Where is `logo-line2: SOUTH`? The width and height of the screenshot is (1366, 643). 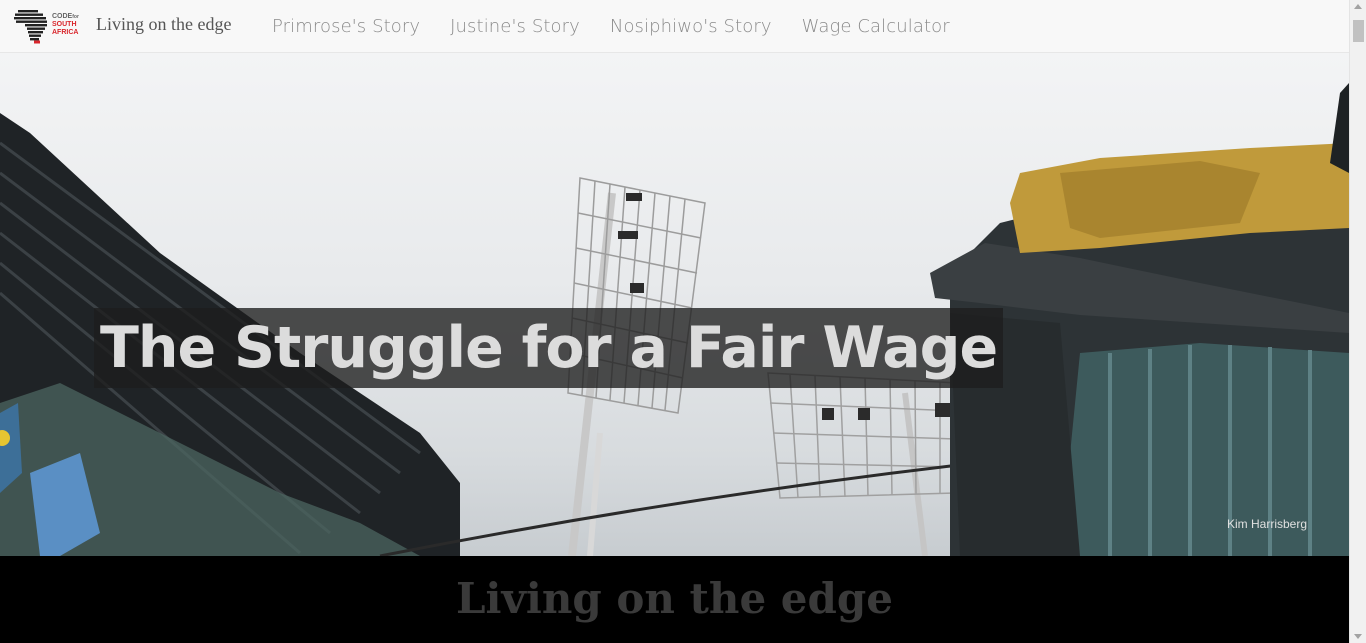 logo-line2: SOUTH is located at coordinates (64, 24).